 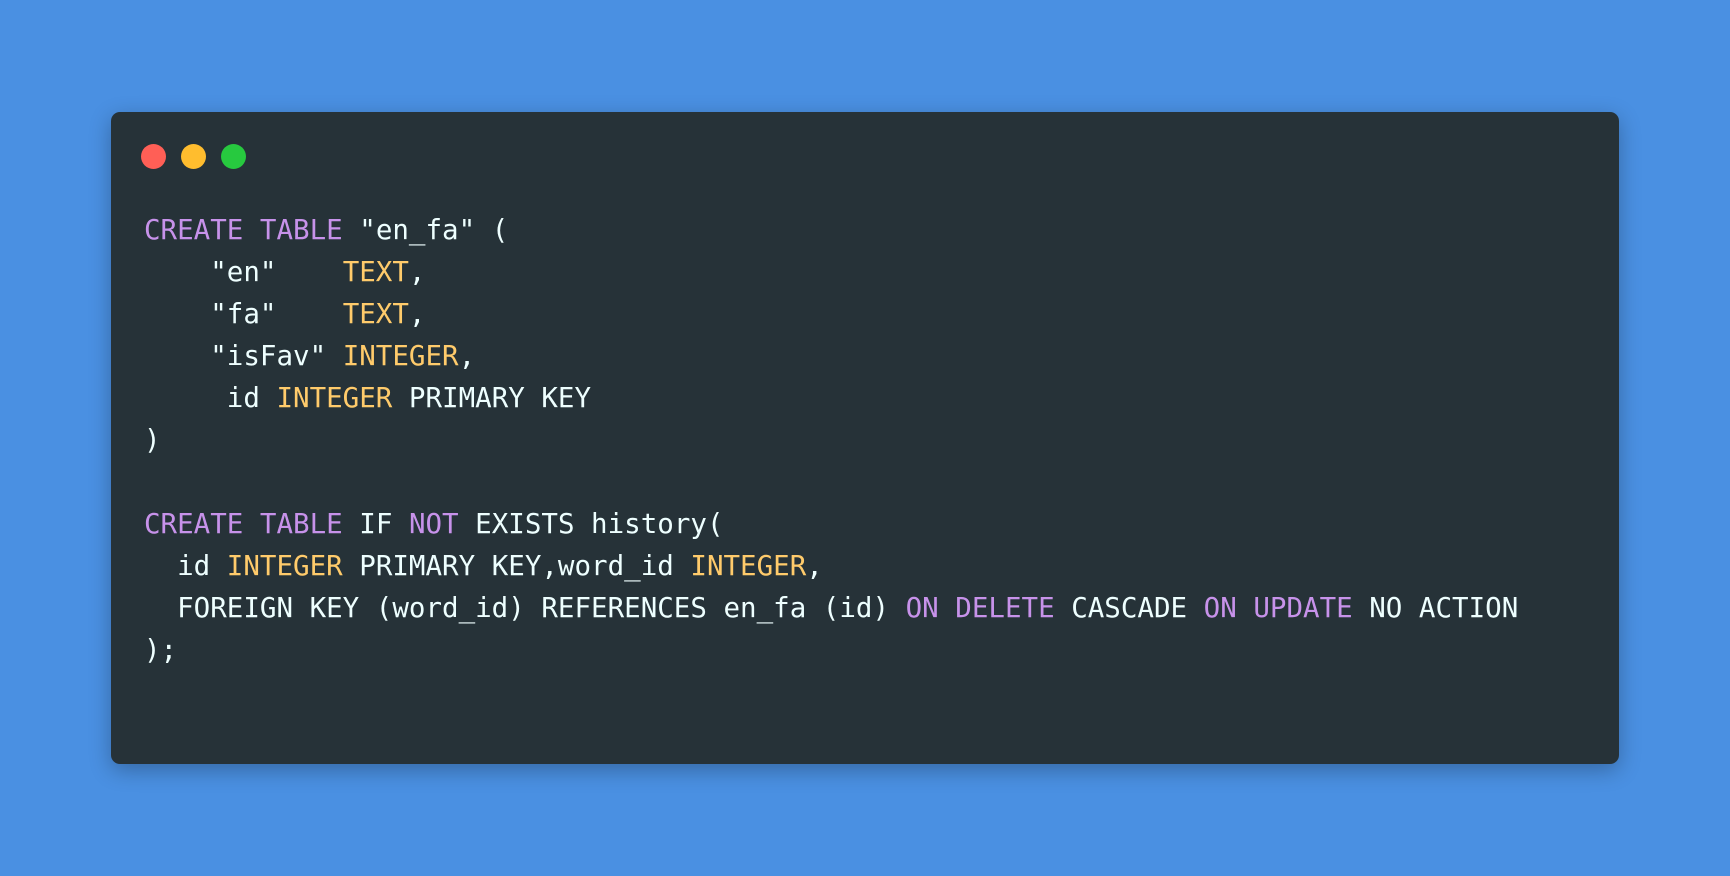 What do you see at coordinates (1303, 608) in the screenshot?
I see `code-token-keyword: UPDATE` at bounding box center [1303, 608].